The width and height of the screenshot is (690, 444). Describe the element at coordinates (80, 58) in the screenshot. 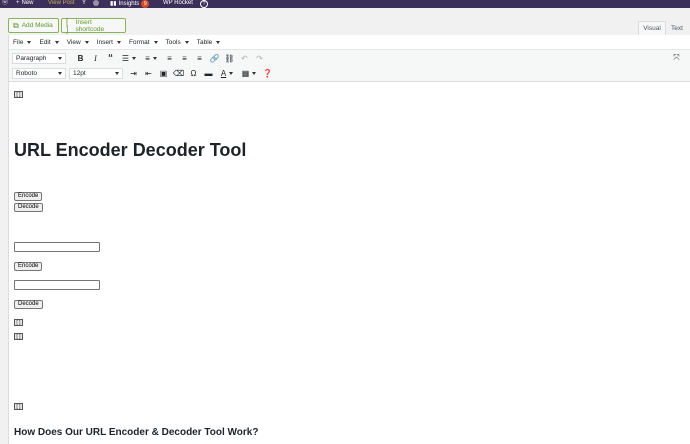

I see `bold-icon: B` at that location.